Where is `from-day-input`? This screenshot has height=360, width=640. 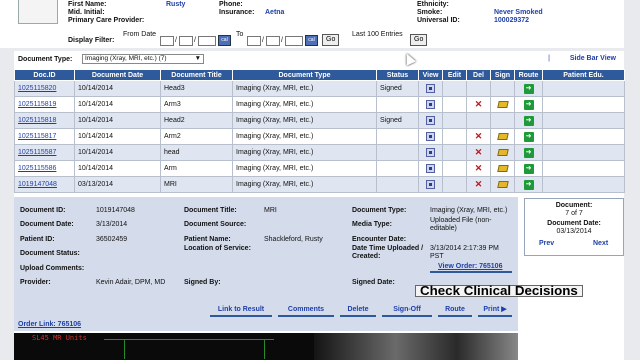
from-day-input is located at coordinates (186, 41).